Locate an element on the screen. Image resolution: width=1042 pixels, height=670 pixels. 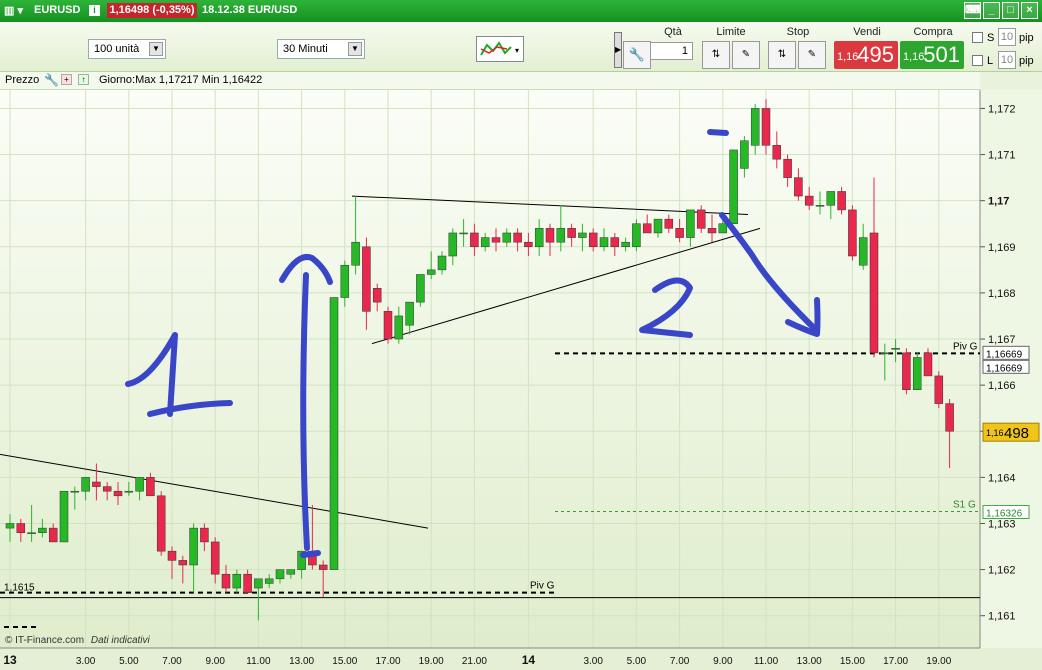
close-button: × is located at coordinates (1029, 10).